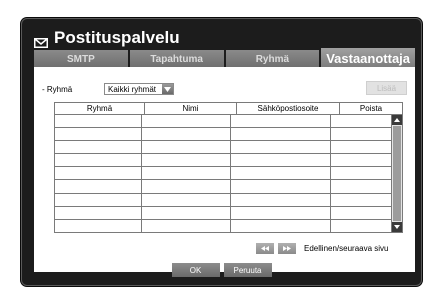 This screenshot has width=441, height=299. I want to click on cancel-button: Peruuta, so click(247, 270).